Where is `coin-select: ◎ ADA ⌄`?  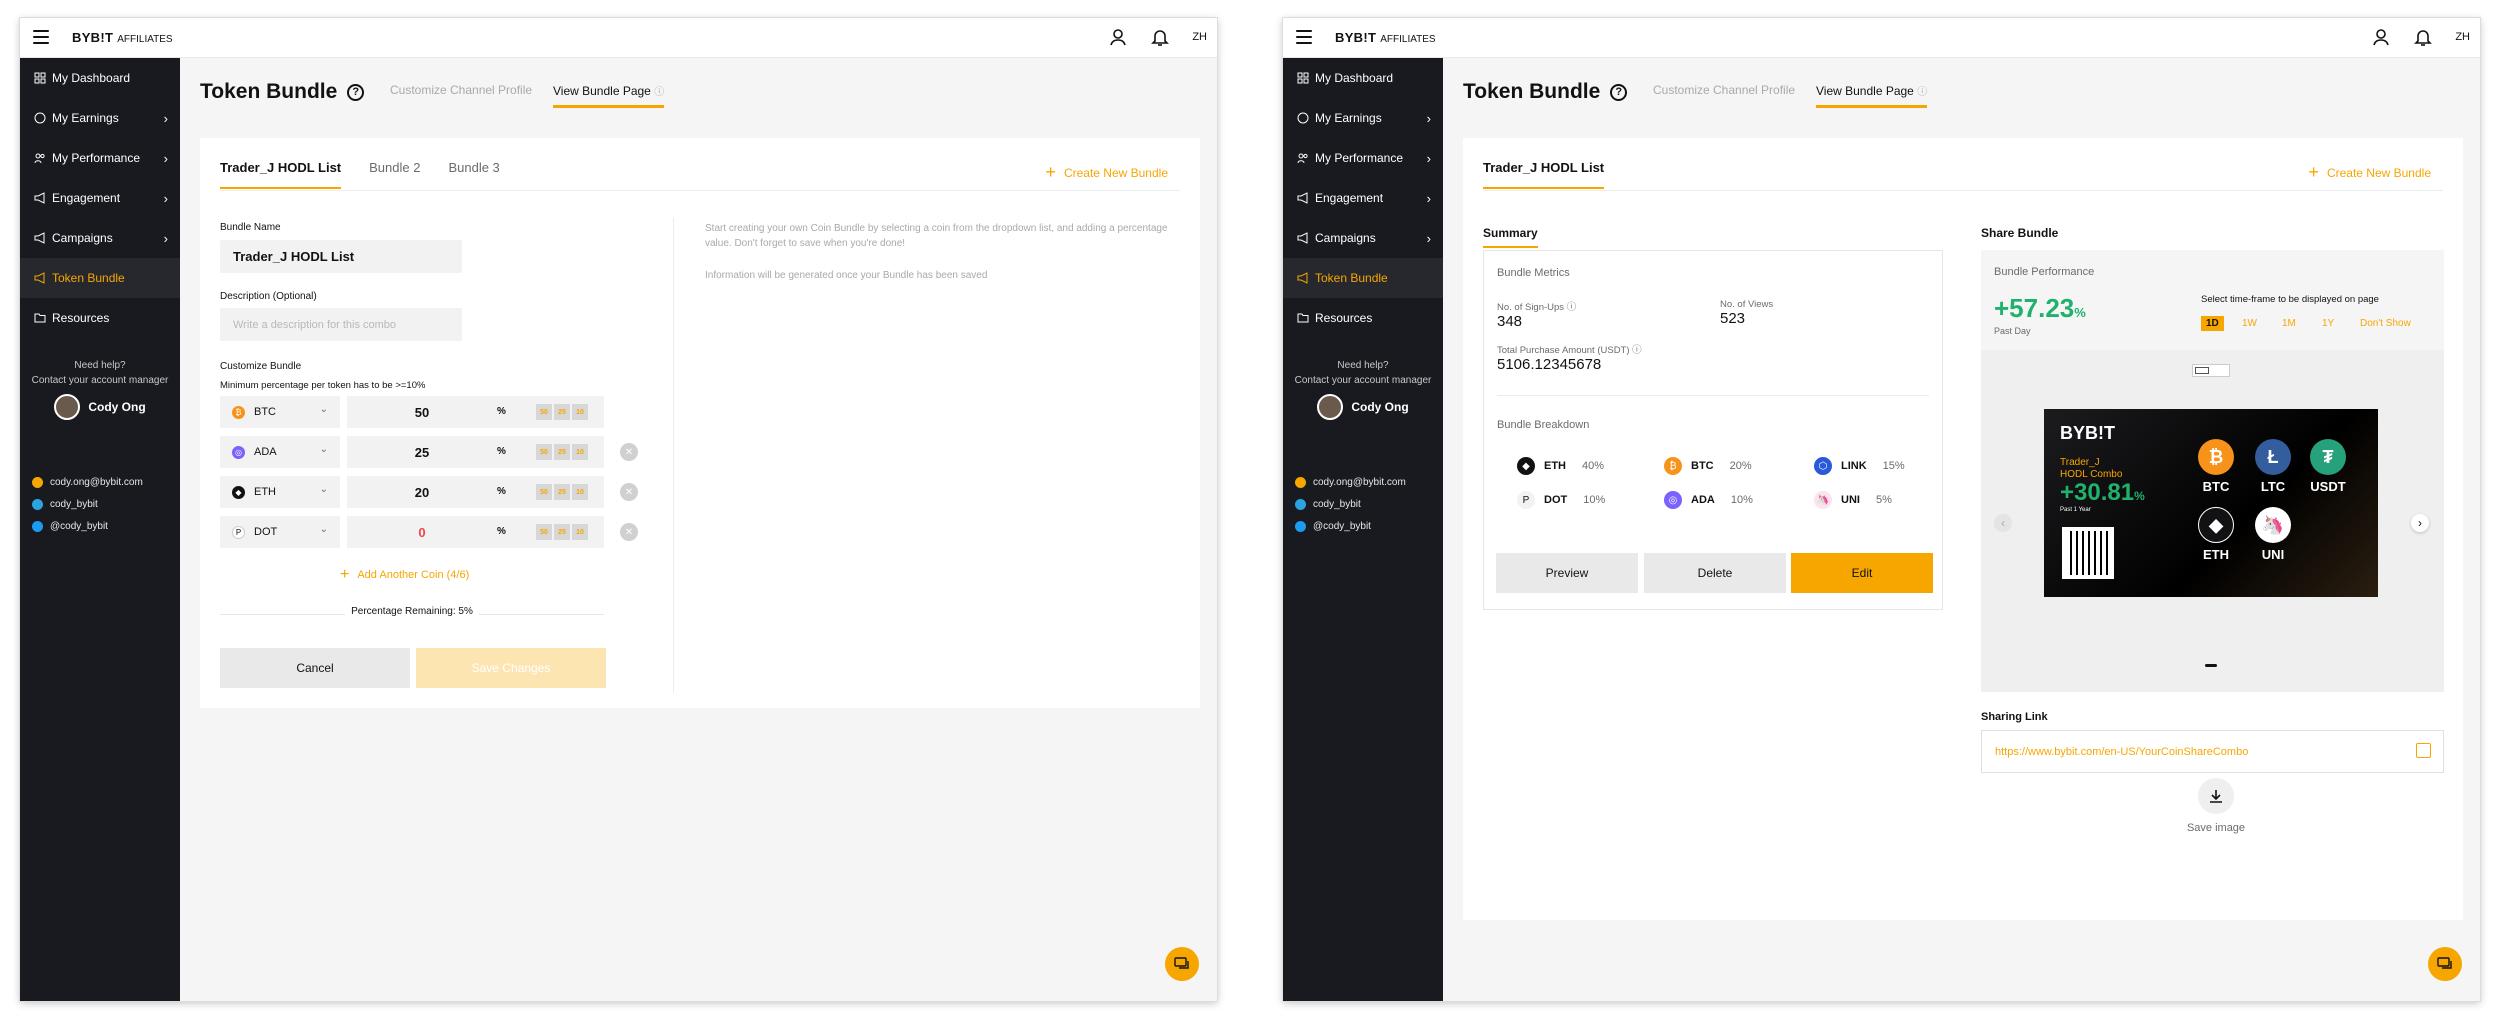 coin-select: ◎ ADA ⌄ is located at coordinates (280, 452).